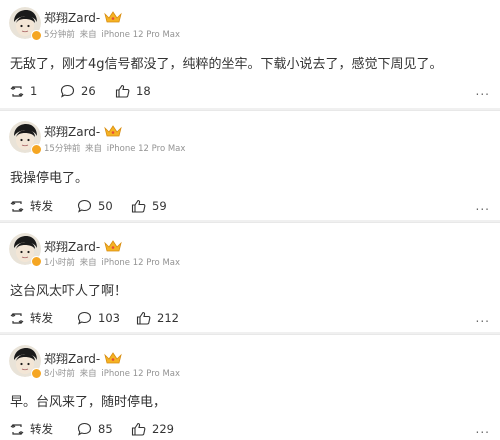  What do you see at coordinates (88, 91) in the screenshot?
I see `comment-count: 26` at bounding box center [88, 91].